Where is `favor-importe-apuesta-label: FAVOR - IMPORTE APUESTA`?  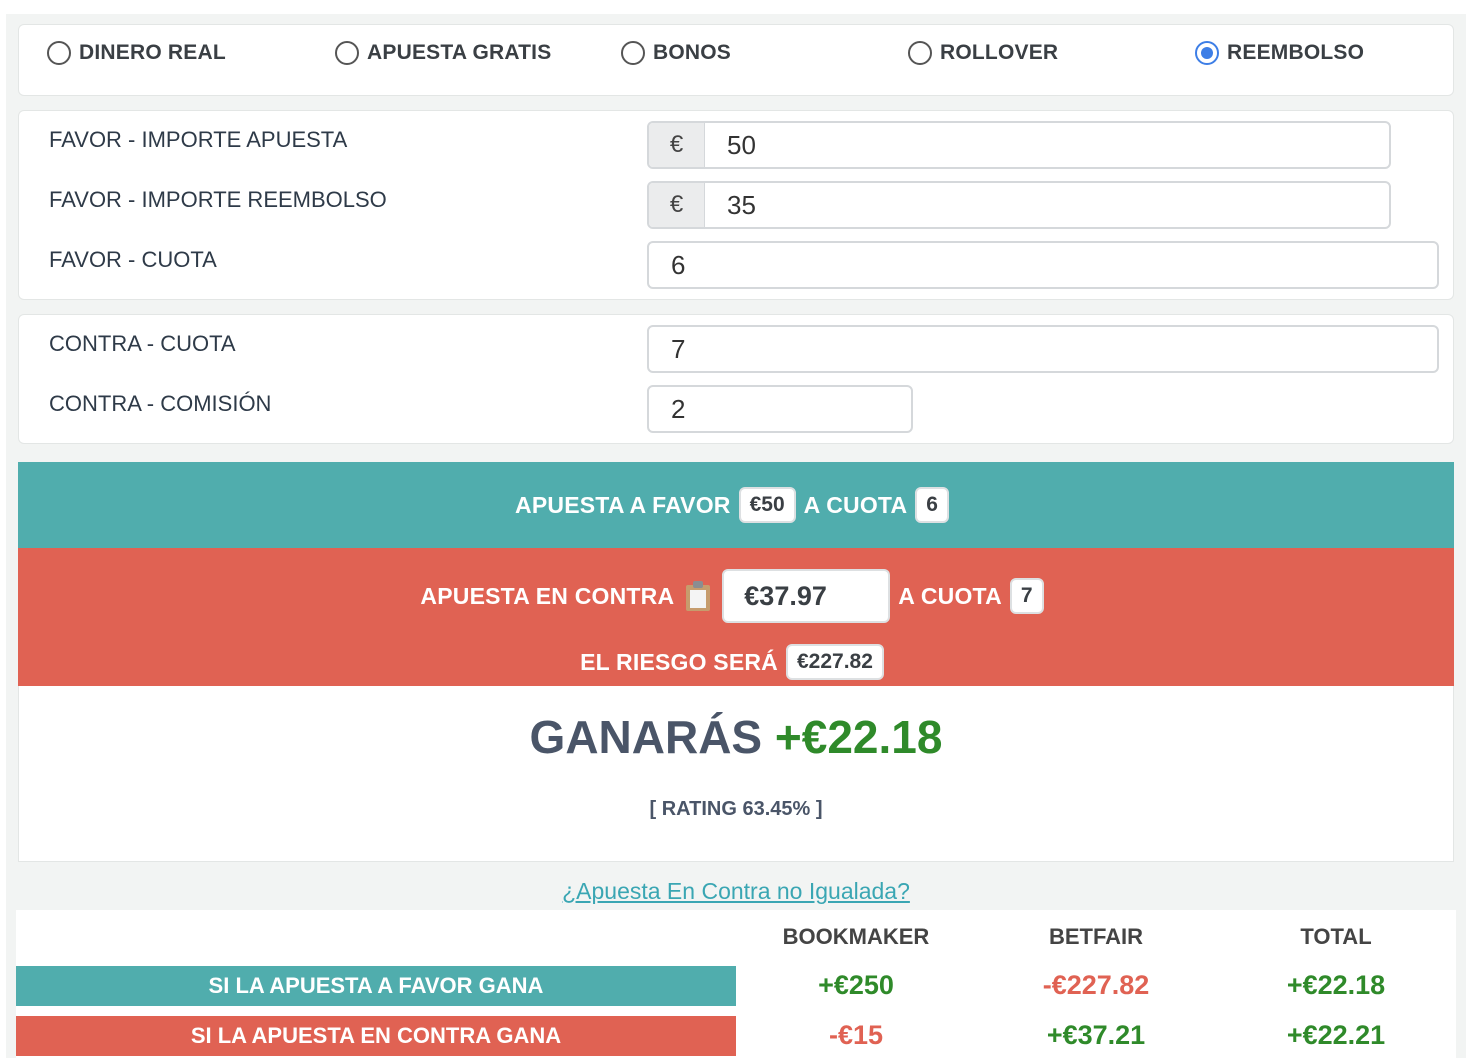
favor-importe-apuesta-label: FAVOR - IMPORTE APUESTA is located at coordinates (198, 139).